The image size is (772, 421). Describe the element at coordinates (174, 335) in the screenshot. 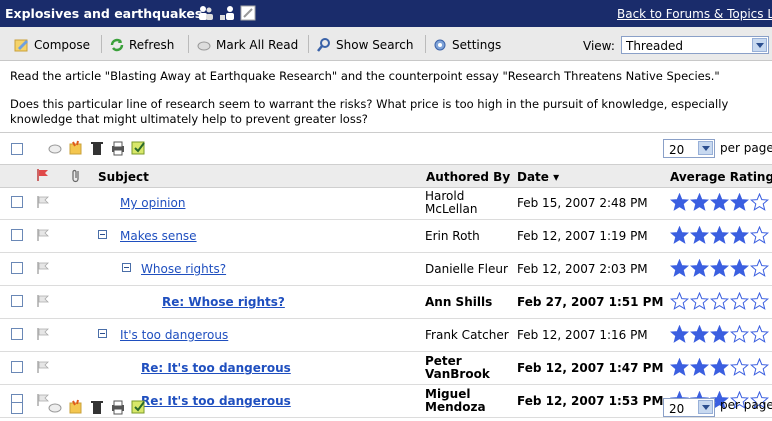

I see `post-subject-link: It's too dangerous` at that location.